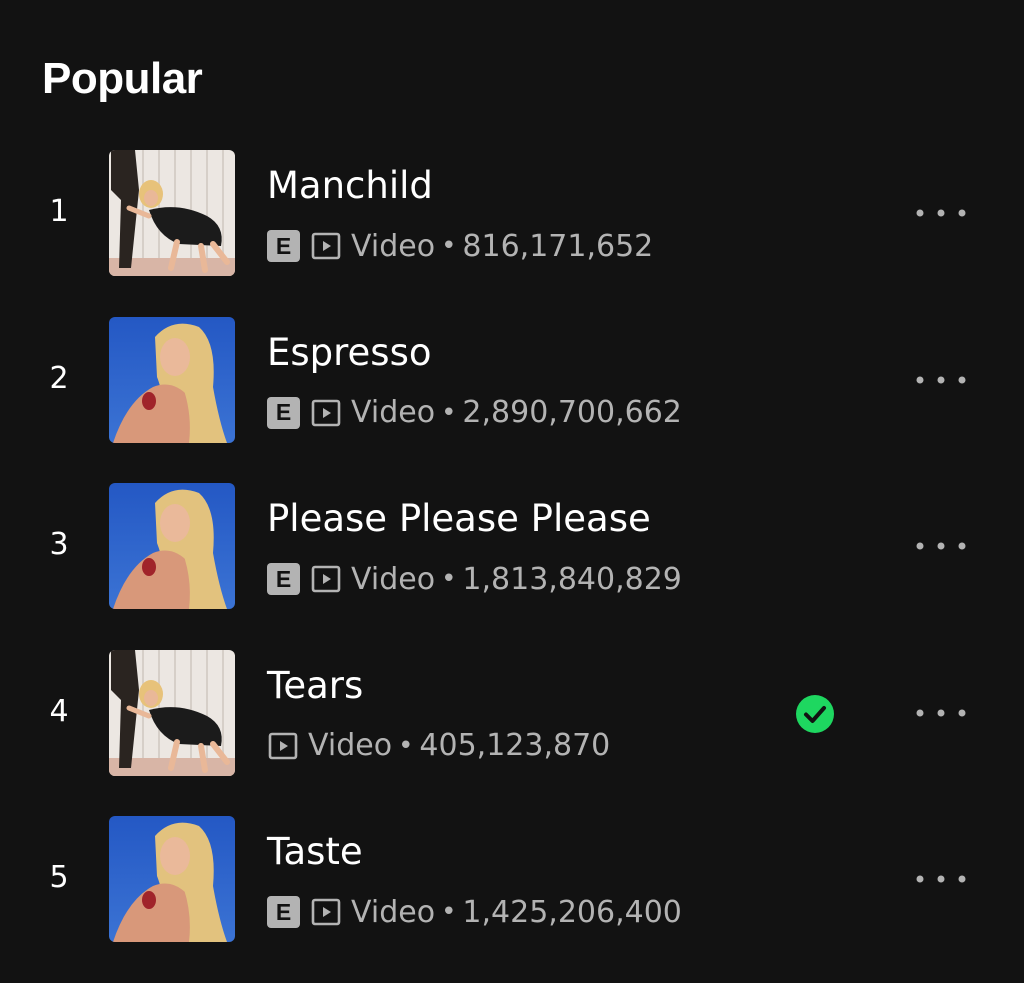 The image size is (1024, 983). I want to click on play-count: 405,123,870, so click(515, 745).